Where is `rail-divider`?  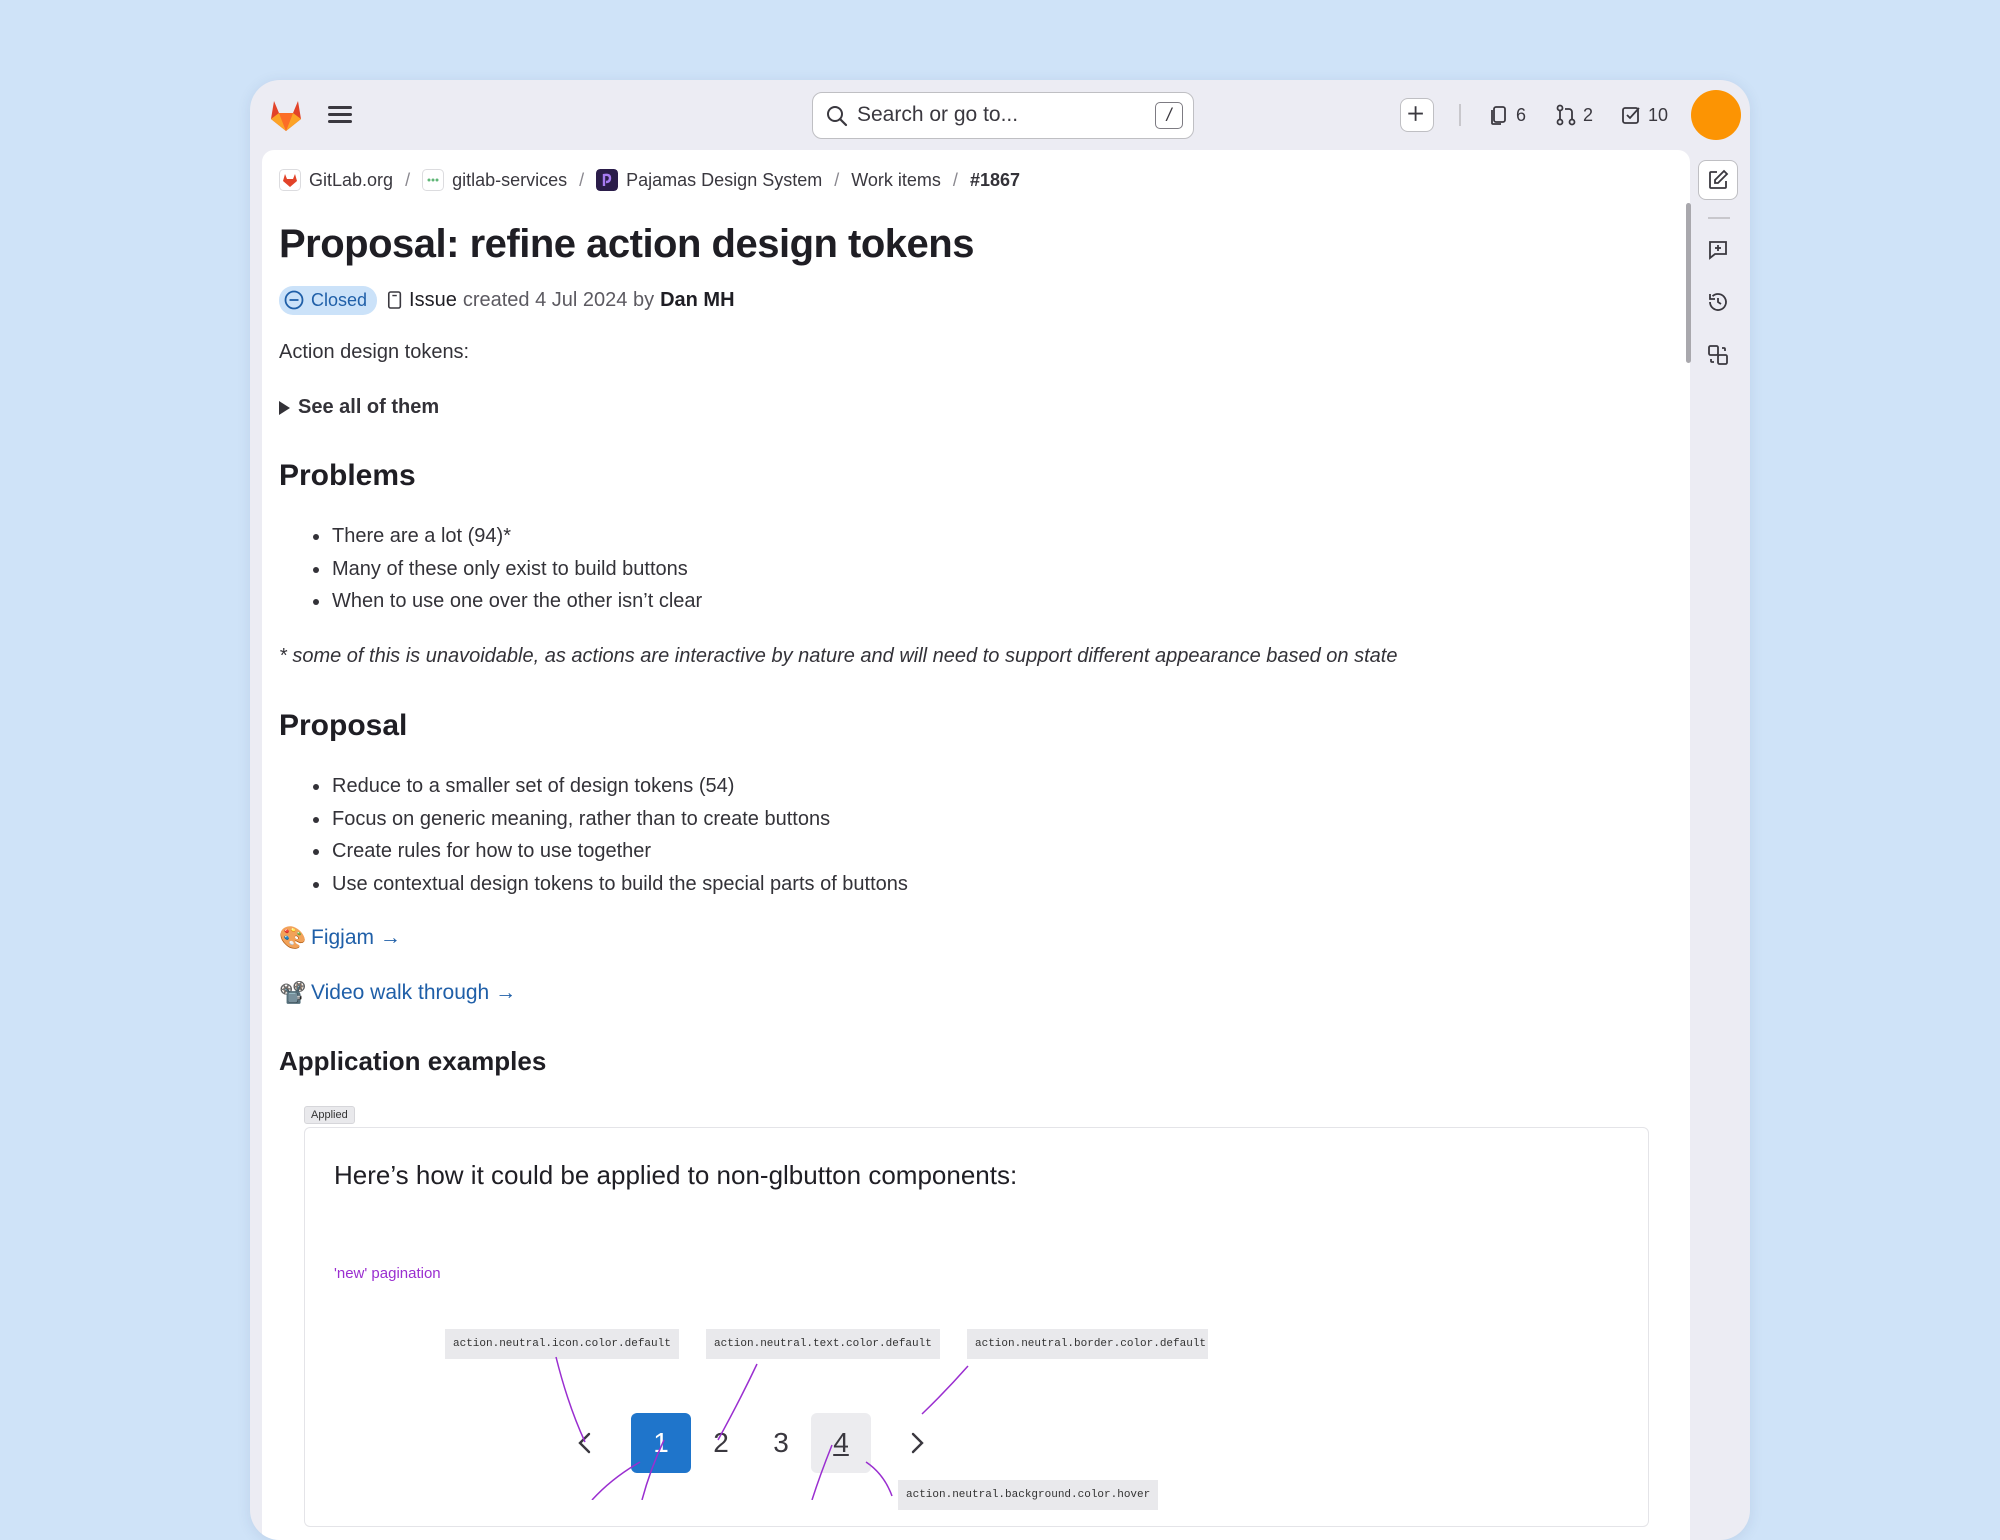 rail-divider is located at coordinates (1719, 218).